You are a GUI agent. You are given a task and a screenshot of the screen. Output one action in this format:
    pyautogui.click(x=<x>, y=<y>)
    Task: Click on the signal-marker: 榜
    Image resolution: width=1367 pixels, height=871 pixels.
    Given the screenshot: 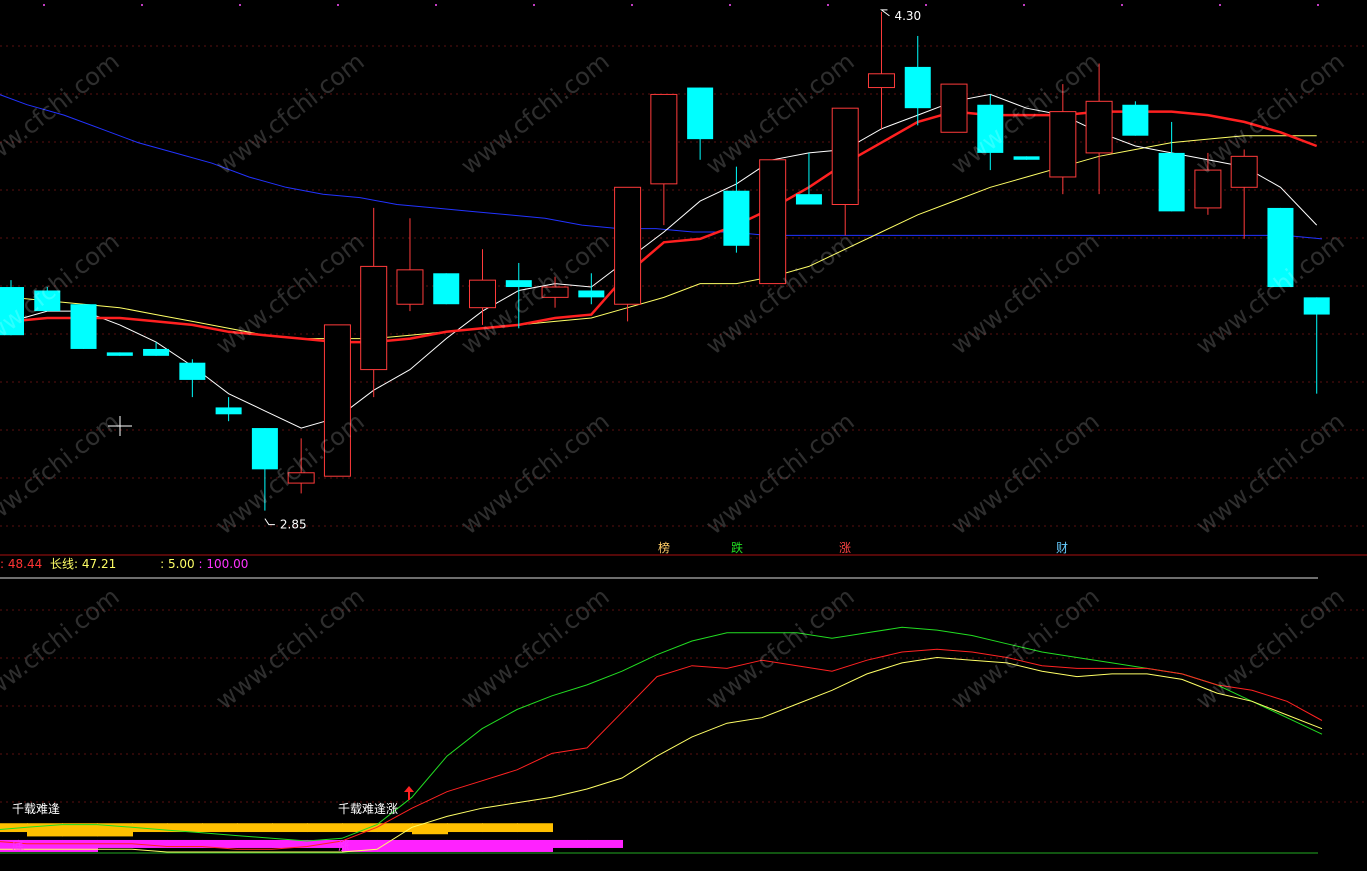 What is the action you would take?
    pyautogui.click(x=664, y=547)
    